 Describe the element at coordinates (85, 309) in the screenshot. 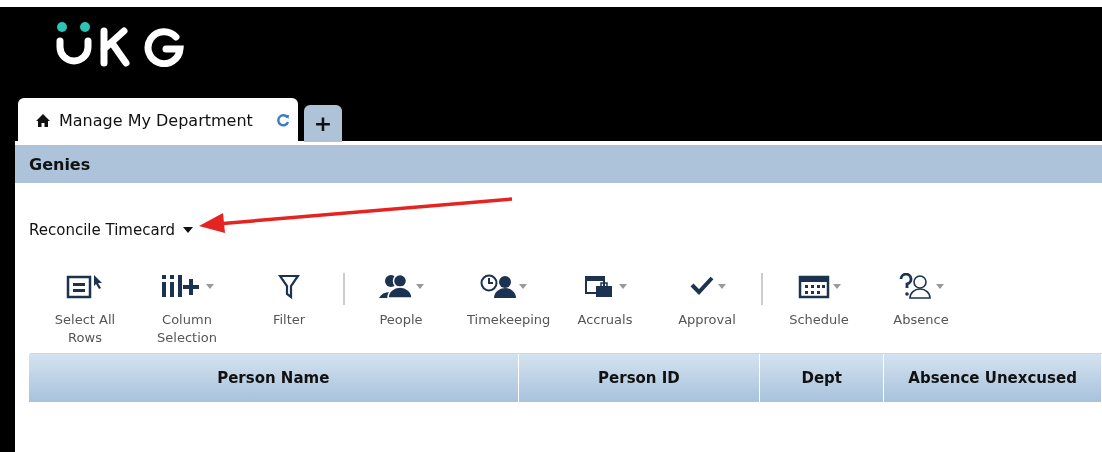

I see `toolbar-button: Select All Rows` at that location.